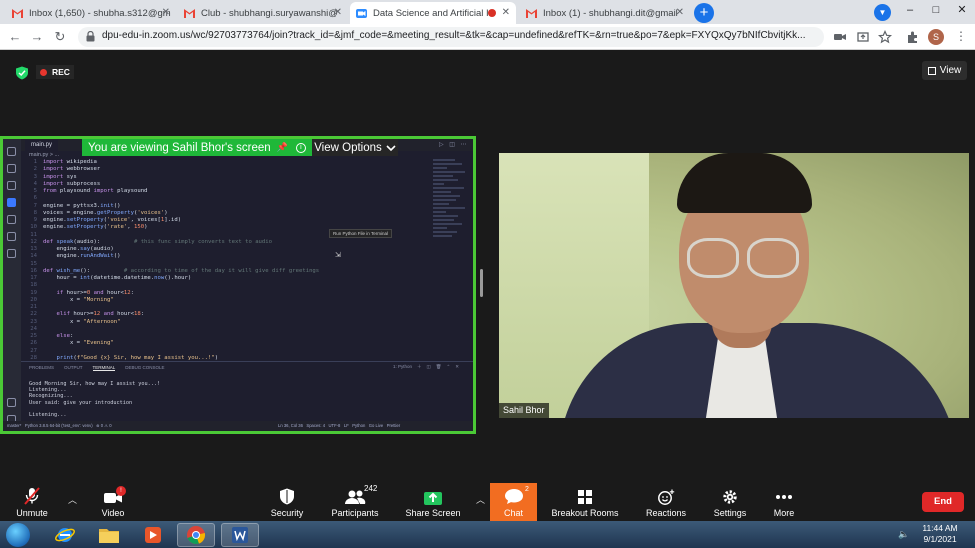 Image resolution: width=975 pixels, height=548 pixels. I want to click on share-icon, so click(863, 37).